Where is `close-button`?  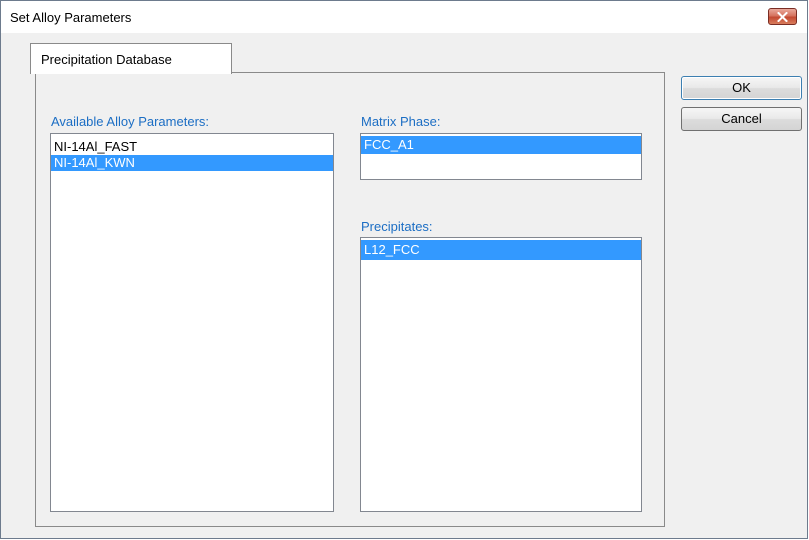
close-button is located at coordinates (782, 16).